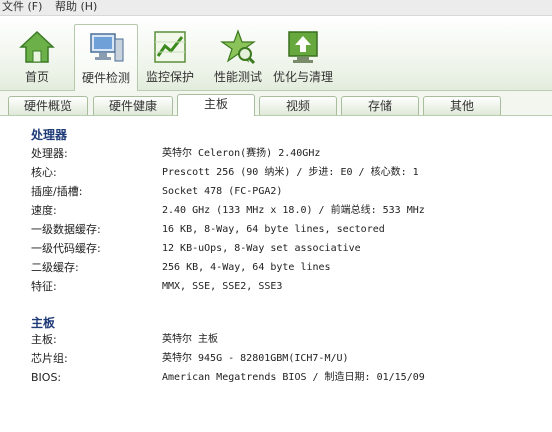 The image size is (552, 432). I want to click on toolbar-monitor-button: 监控保护, so click(170, 55).